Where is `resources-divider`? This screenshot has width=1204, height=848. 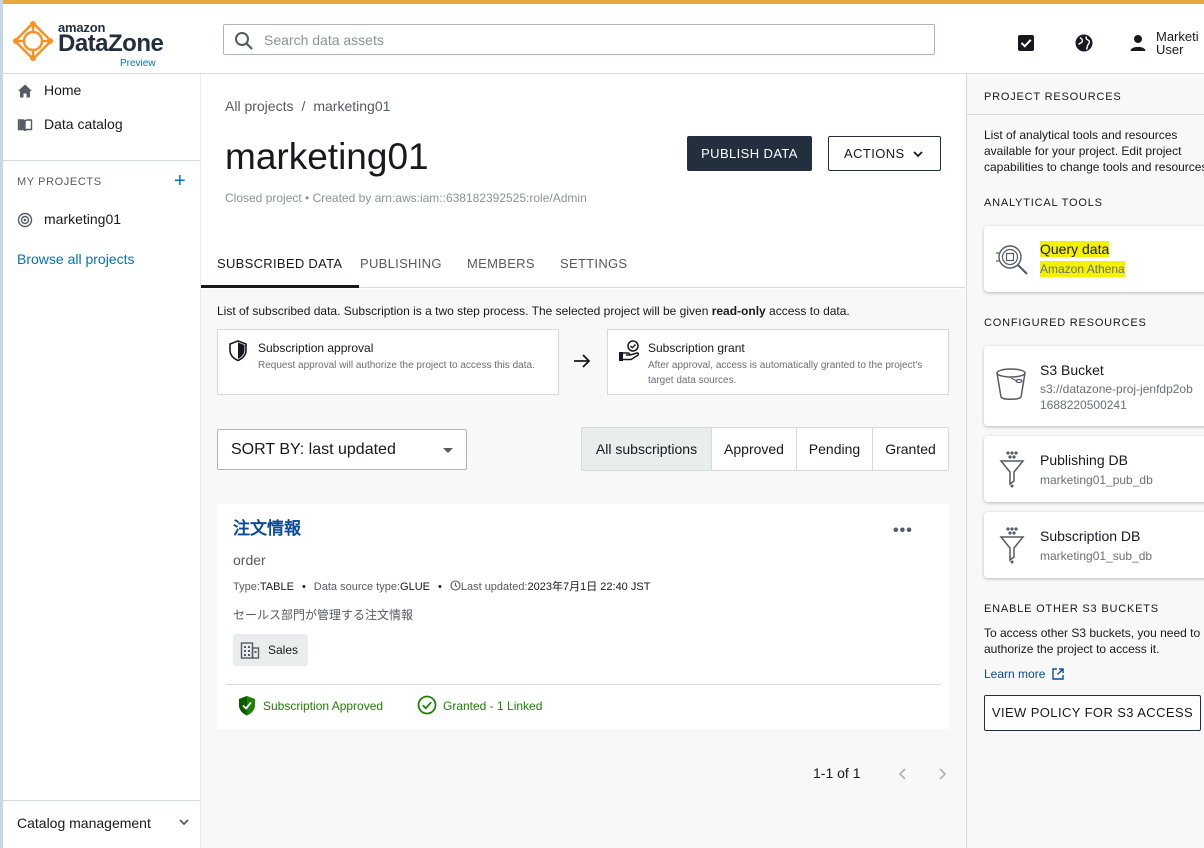 resources-divider is located at coordinates (1085, 114).